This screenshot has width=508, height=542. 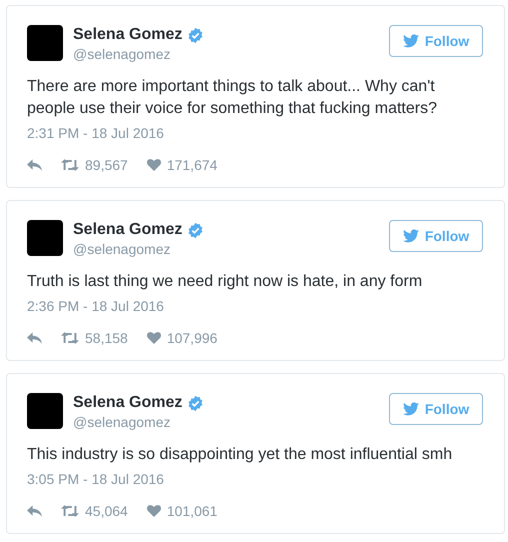 I want to click on retweet-count: 45,064, so click(x=106, y=511).